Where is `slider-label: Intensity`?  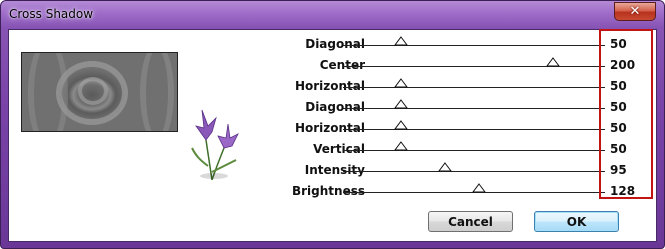 slider-label: Intensity is located at coordinates (334, 170).